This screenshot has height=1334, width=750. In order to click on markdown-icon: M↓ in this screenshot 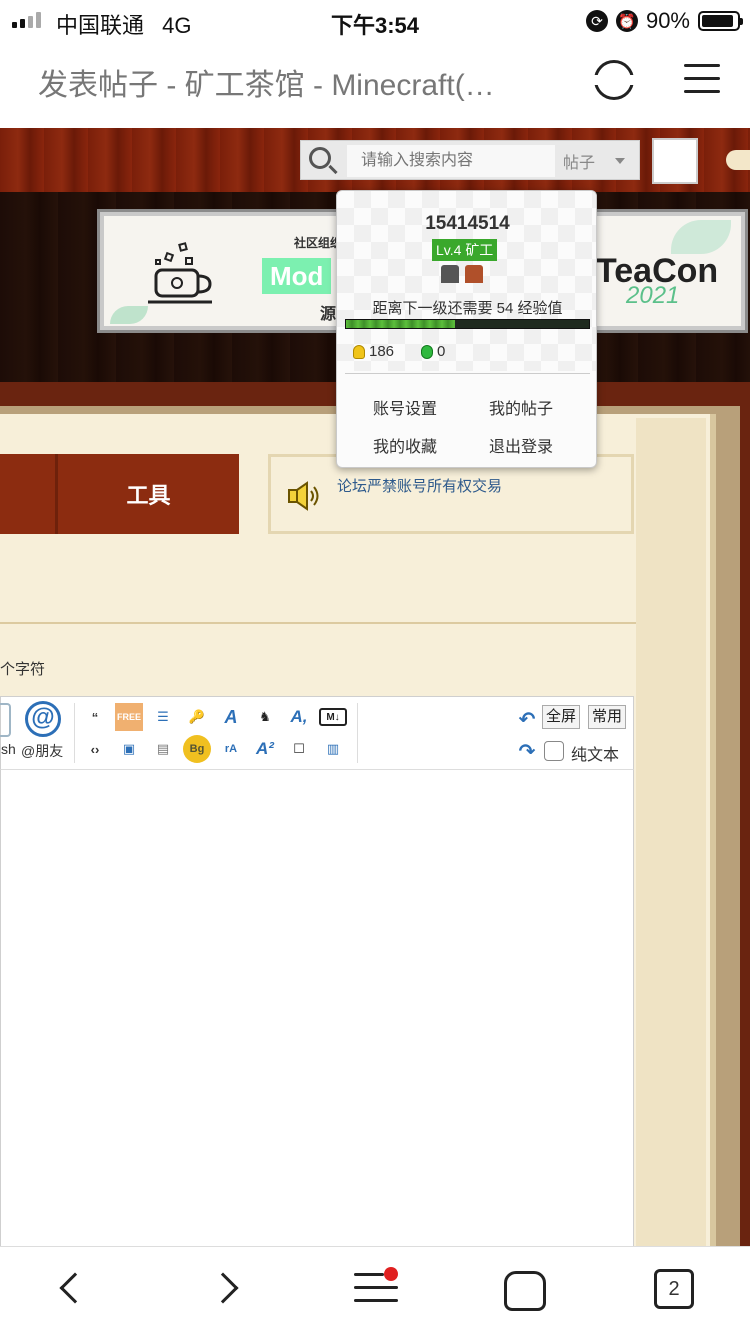, I will do `click(333, 717)`.